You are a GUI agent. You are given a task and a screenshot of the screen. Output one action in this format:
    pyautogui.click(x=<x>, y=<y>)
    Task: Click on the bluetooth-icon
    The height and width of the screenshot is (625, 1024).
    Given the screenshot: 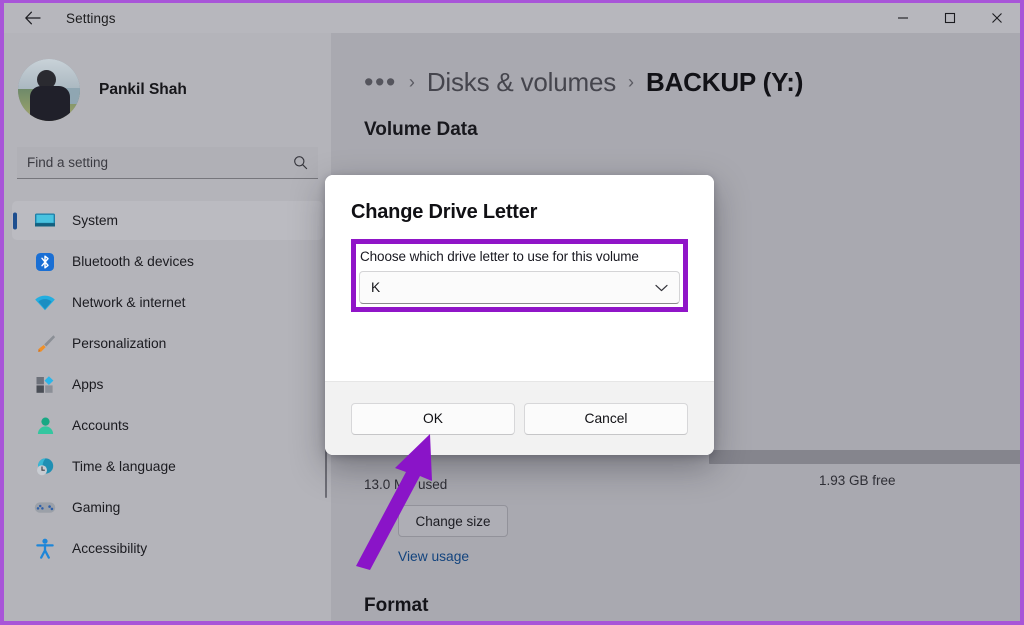 What is the action you would take?
    pyautogui.click(x=45, y=262)
    